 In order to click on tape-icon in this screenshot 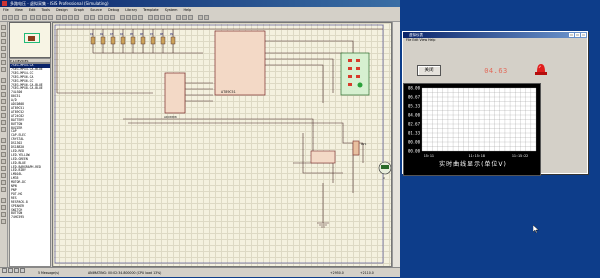, I will do `click(3, 101)`.